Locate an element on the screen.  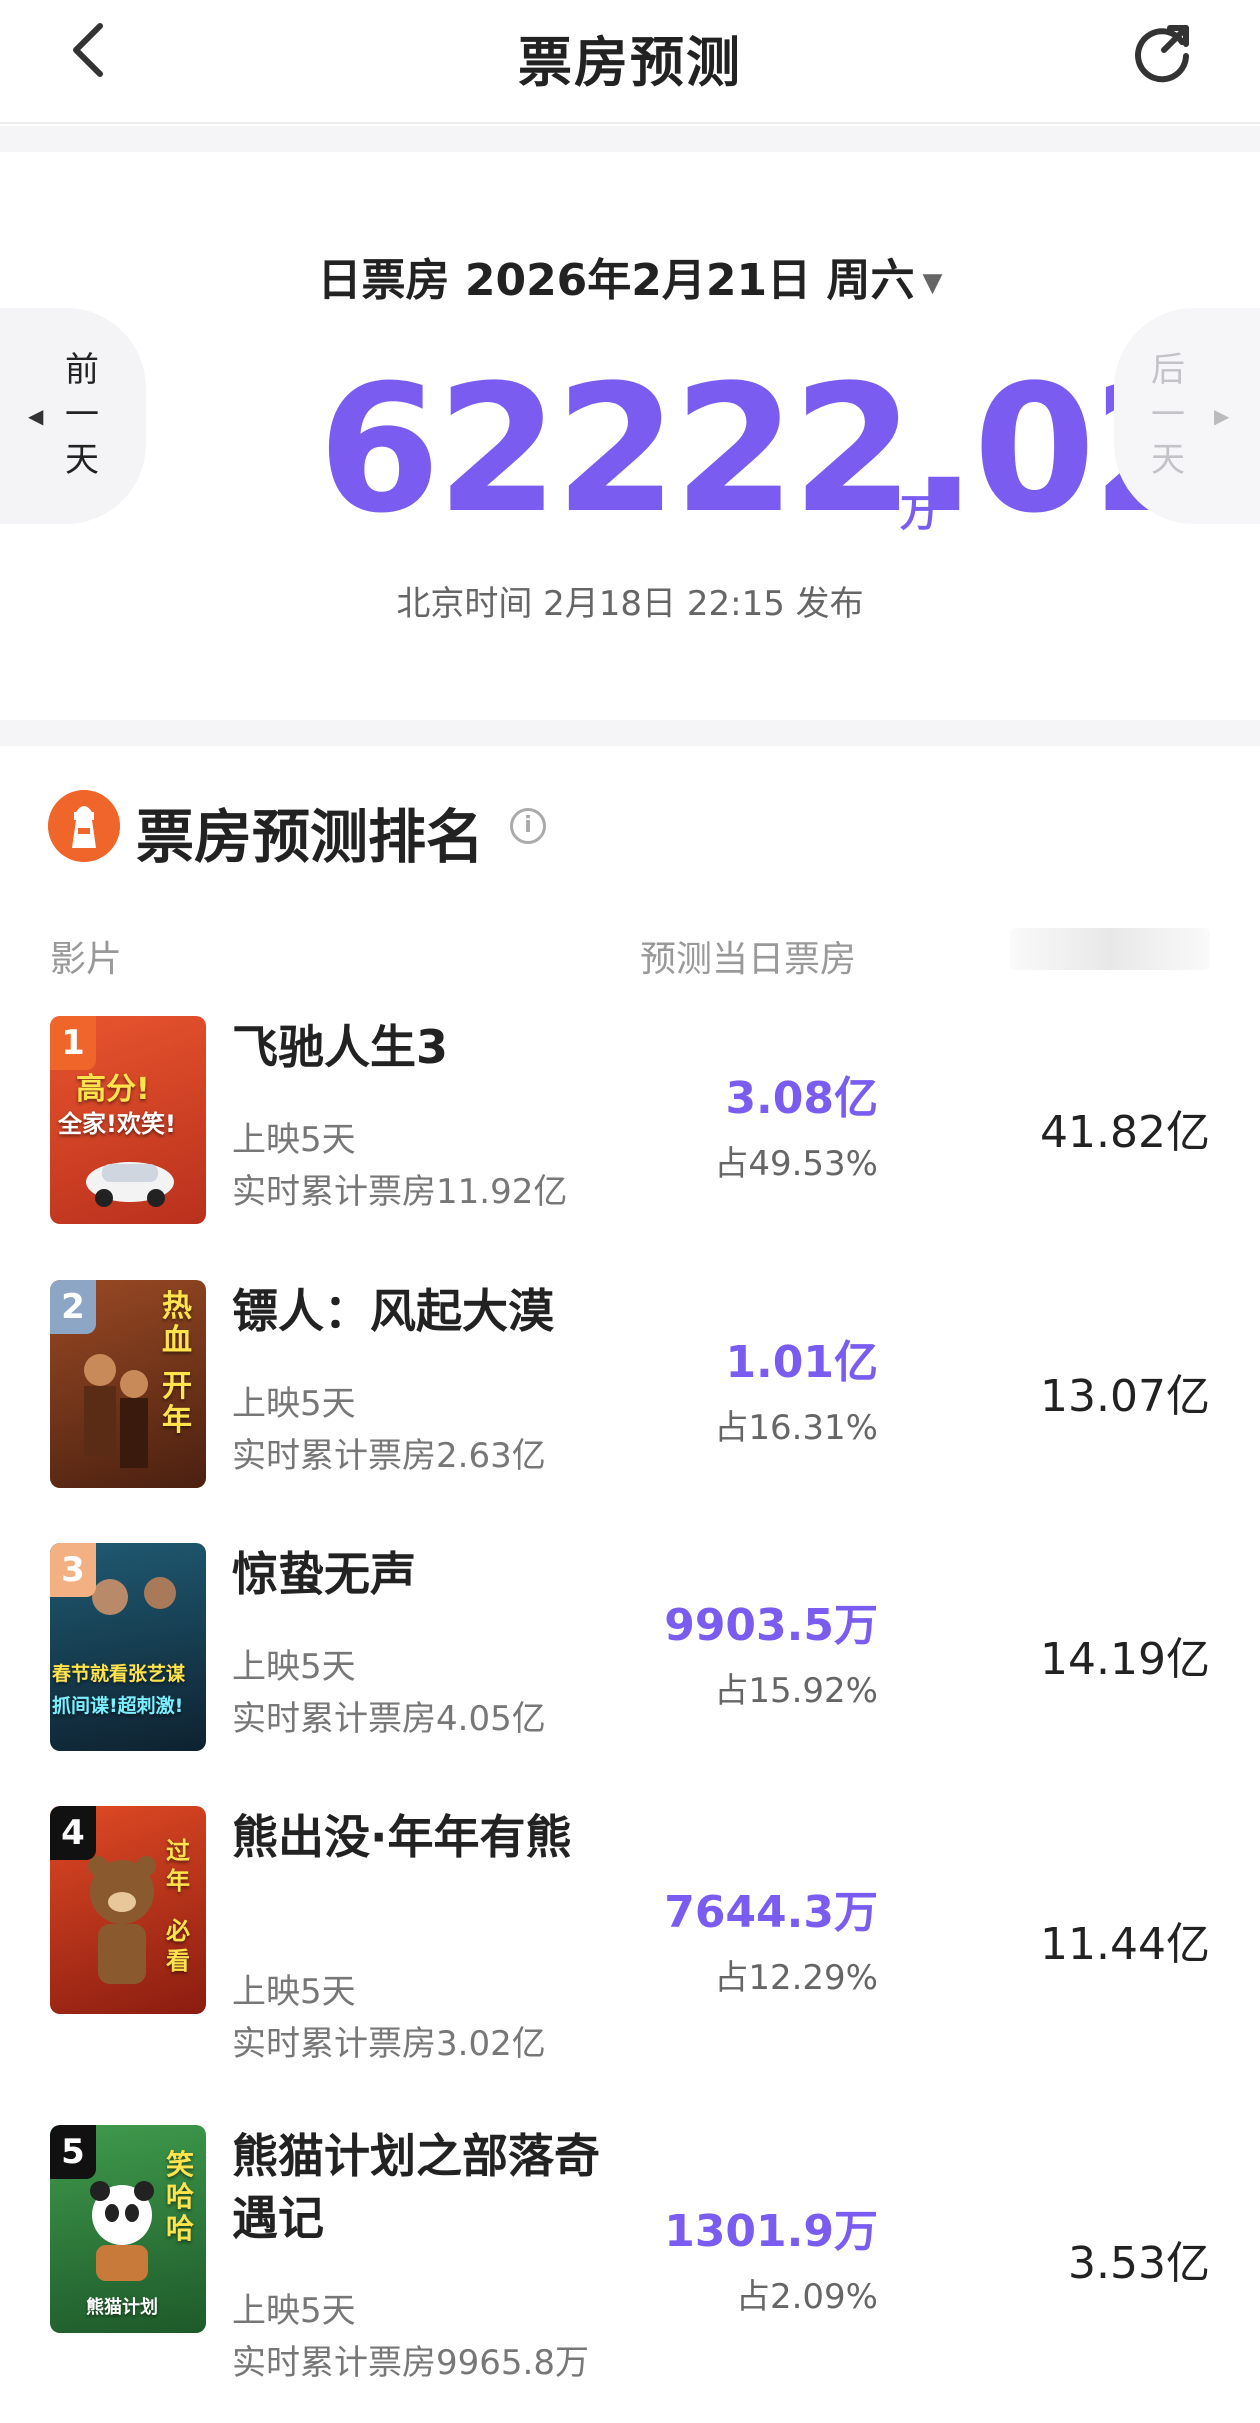
cumulative-boxoffice: 实时累计票房9965.8万 is located at coordinates (410, 2363).